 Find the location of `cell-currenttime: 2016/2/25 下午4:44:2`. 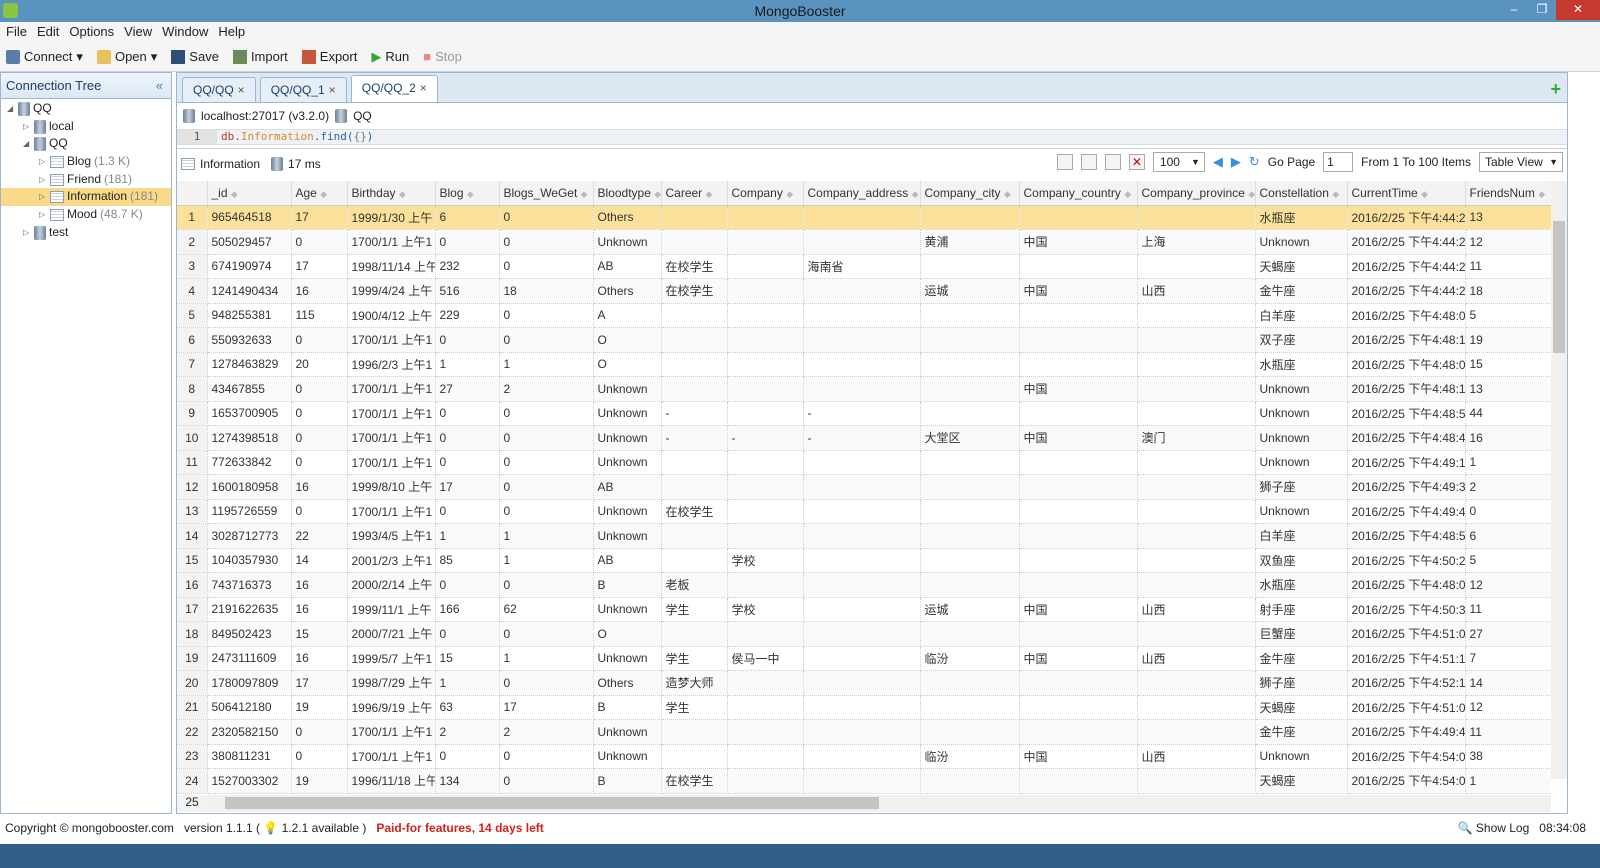

cell-currenttime: 2016/2/25 下午4:44:2 is located at coordinates (1406, 291).